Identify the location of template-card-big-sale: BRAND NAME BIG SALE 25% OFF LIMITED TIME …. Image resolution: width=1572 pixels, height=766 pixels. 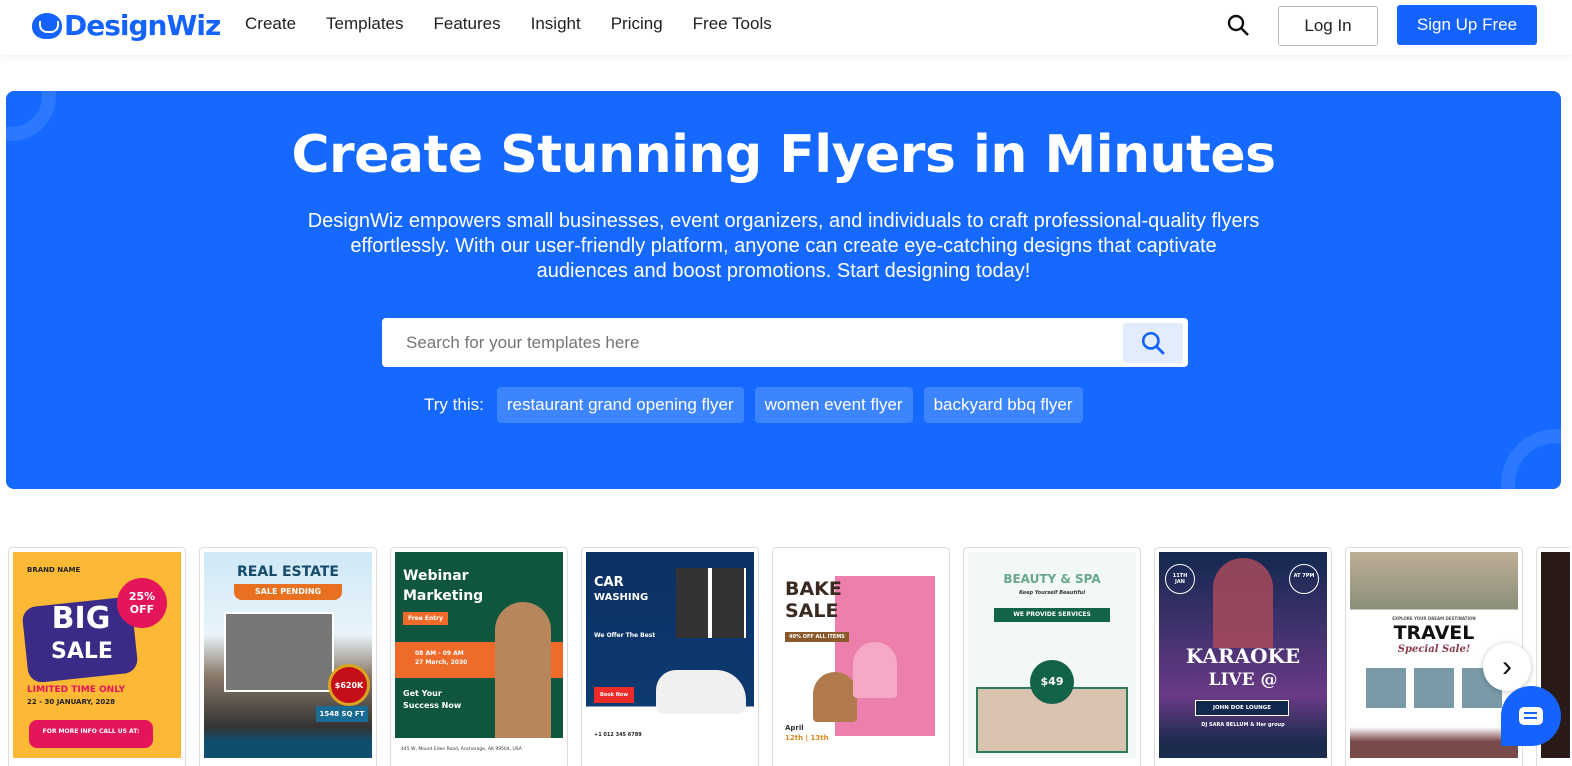
(97, 656).